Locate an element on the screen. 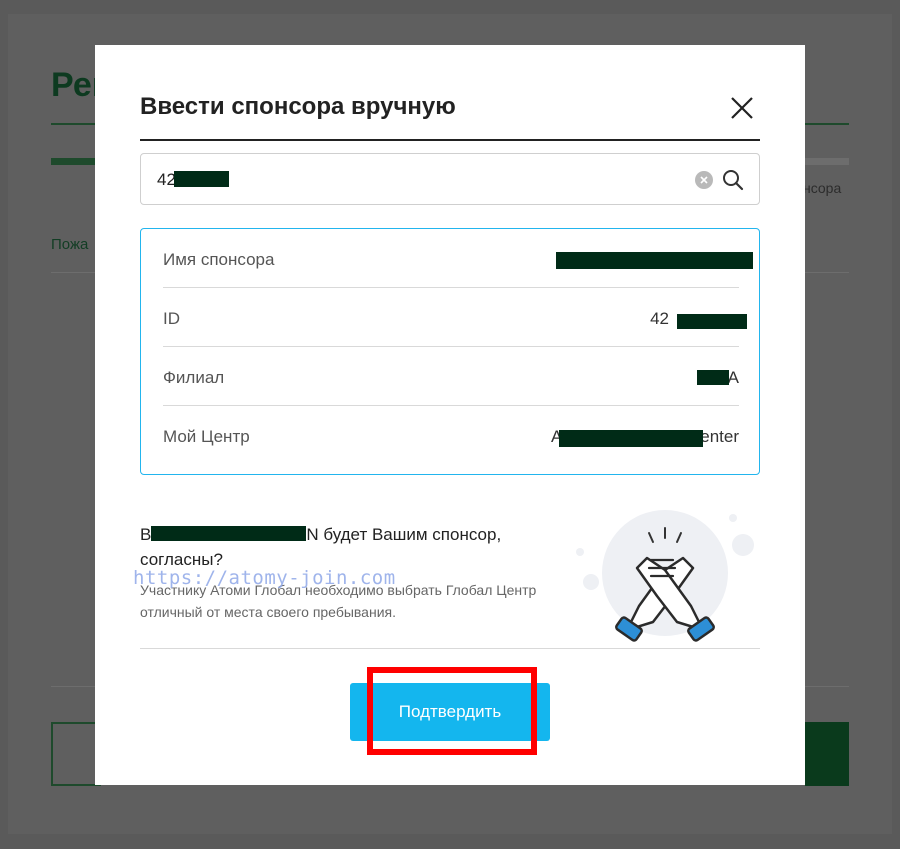  id-value: 42 is located at coordinates (659, 318).